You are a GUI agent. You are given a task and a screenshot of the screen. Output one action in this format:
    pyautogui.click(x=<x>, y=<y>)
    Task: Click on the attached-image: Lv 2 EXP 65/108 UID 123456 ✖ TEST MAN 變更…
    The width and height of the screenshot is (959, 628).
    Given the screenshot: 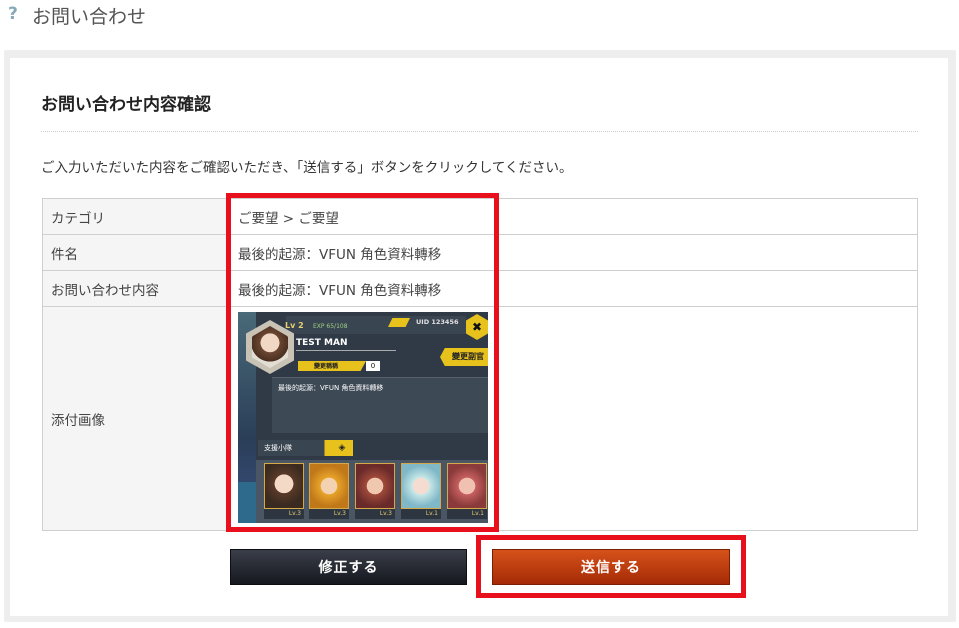 What is the action you would take?
    pyautogui.click(x=363, y=417)
    